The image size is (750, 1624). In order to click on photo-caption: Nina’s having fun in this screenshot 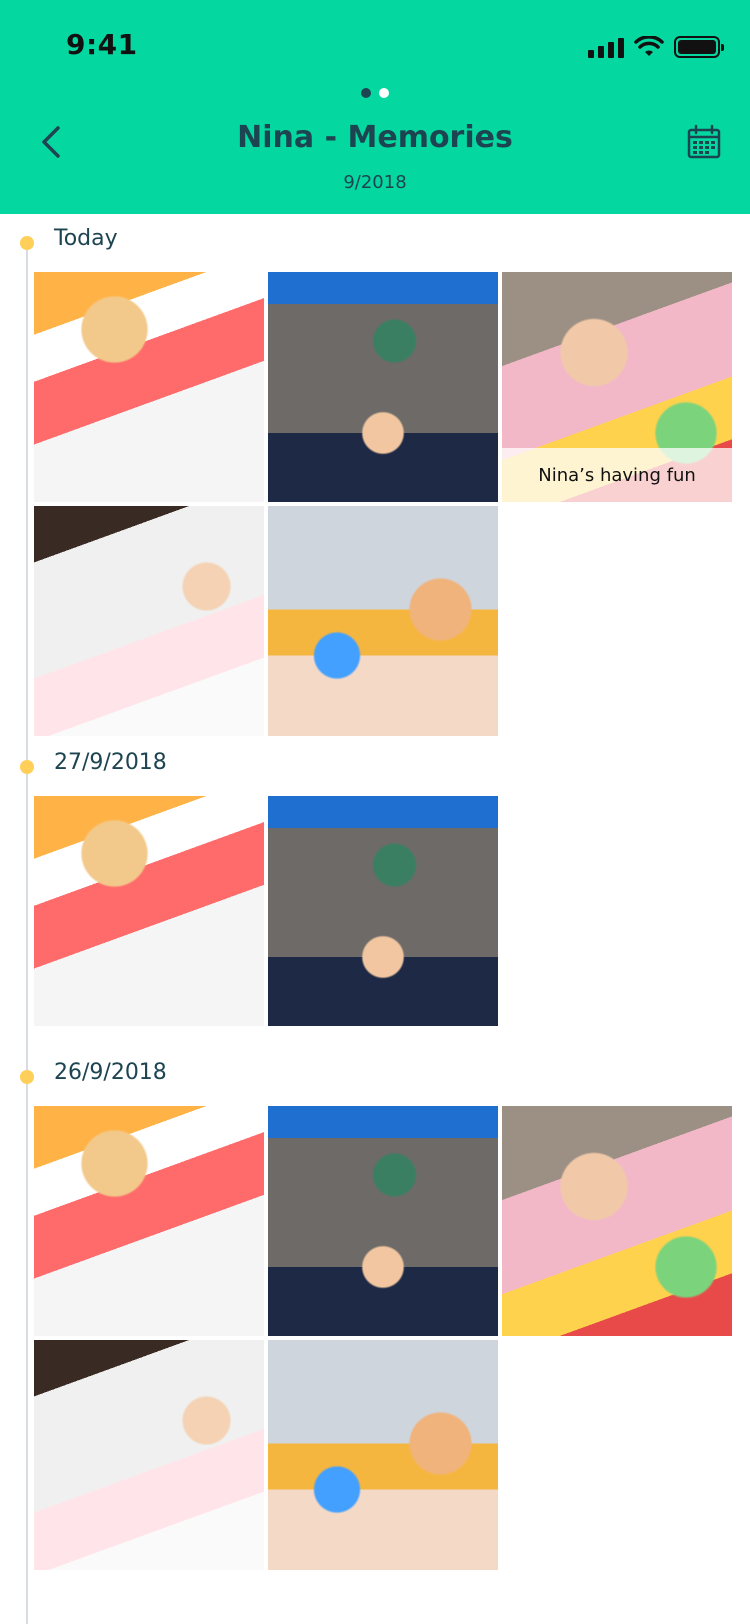, I will do `click(617, 475)`.